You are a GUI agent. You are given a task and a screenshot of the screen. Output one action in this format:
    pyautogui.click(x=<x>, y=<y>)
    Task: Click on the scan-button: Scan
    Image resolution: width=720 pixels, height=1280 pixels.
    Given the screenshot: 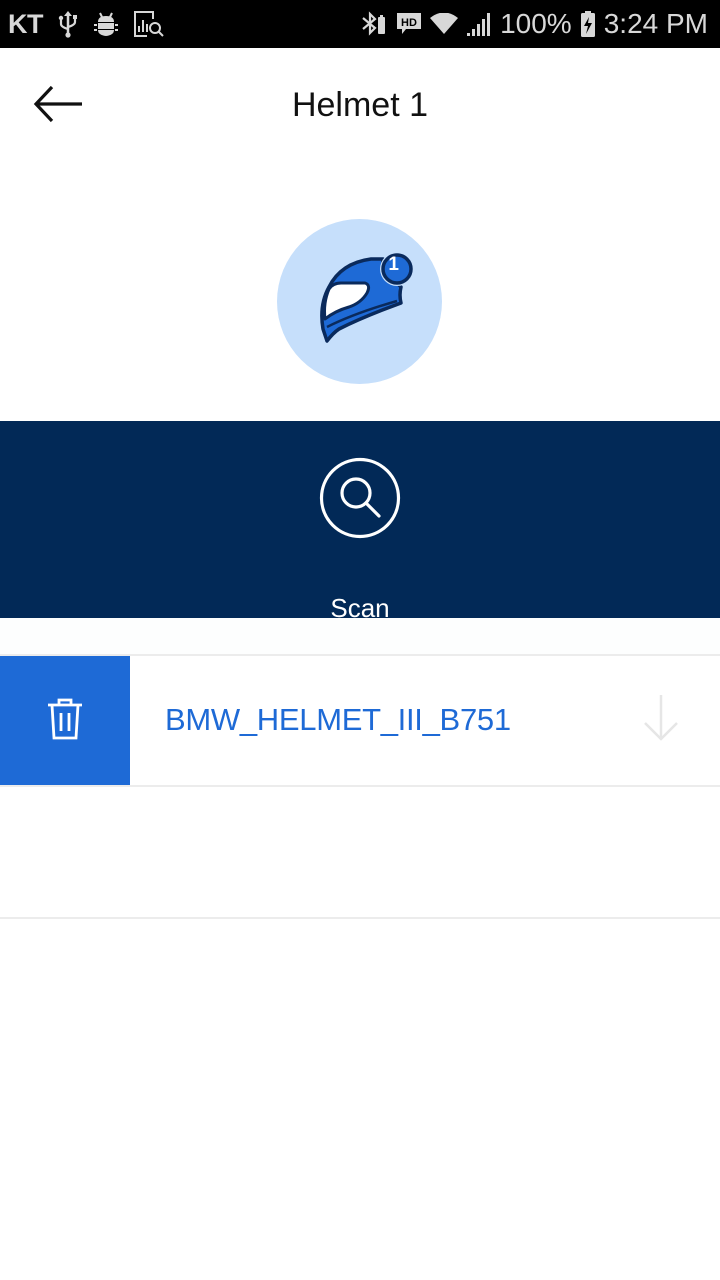 What is the action you would take?
    pyautogui.click(x=360, y=537)
    